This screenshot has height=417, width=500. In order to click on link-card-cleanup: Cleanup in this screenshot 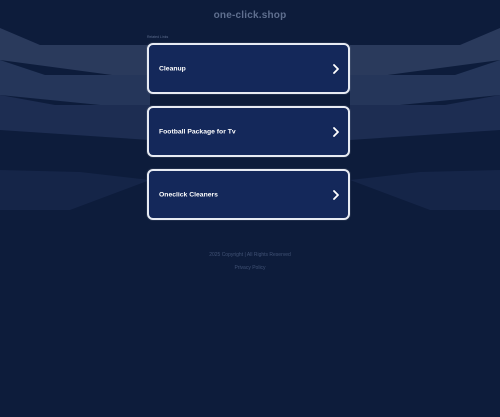, I will do `click(248, 68)`.